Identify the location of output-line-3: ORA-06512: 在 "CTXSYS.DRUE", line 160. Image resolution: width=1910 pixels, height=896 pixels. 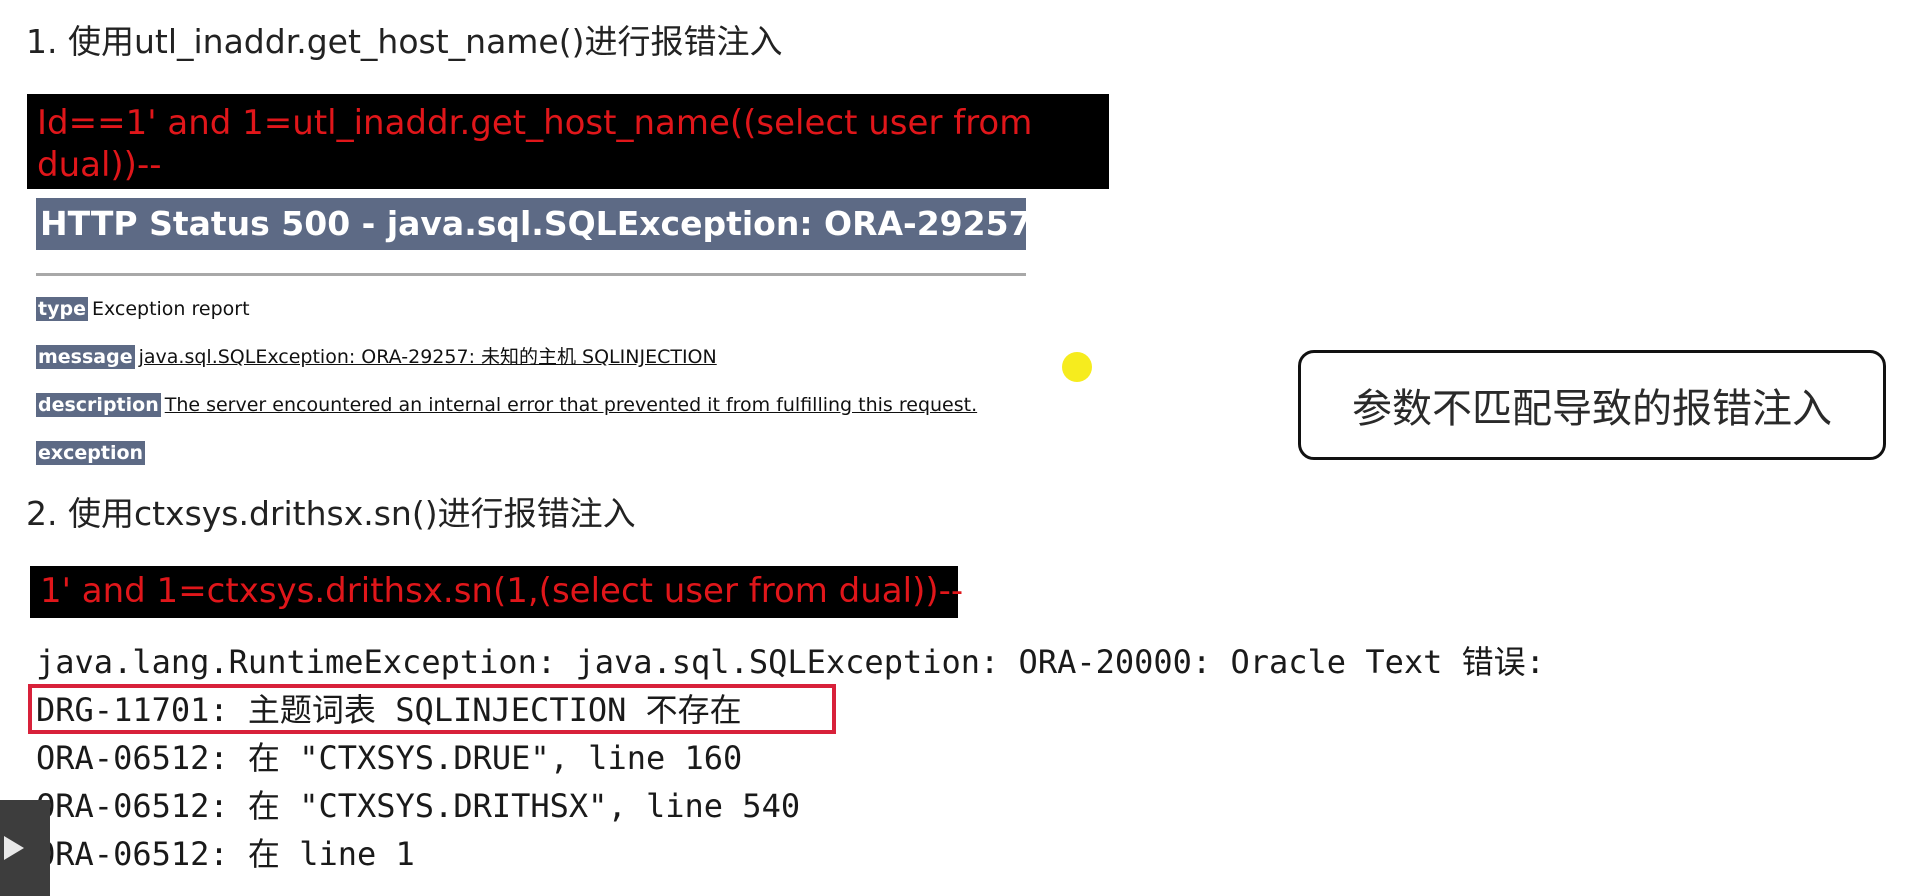
(389, 758).